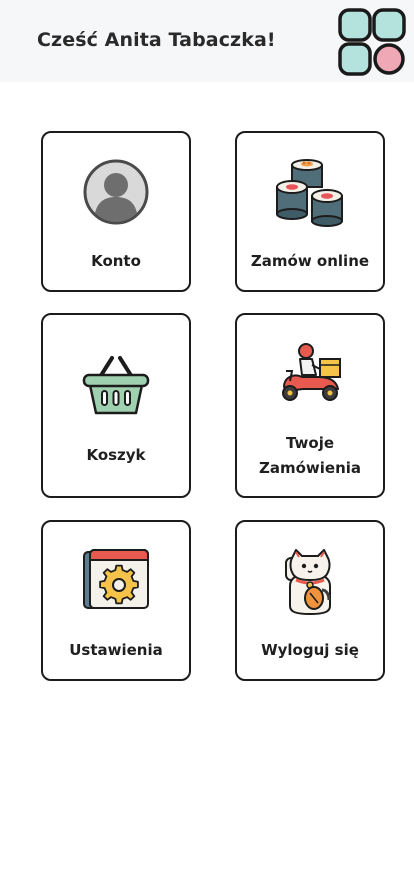 This screenshot has width=414, height=896. I want to click on account-tile: Konto, so click(116, 211).